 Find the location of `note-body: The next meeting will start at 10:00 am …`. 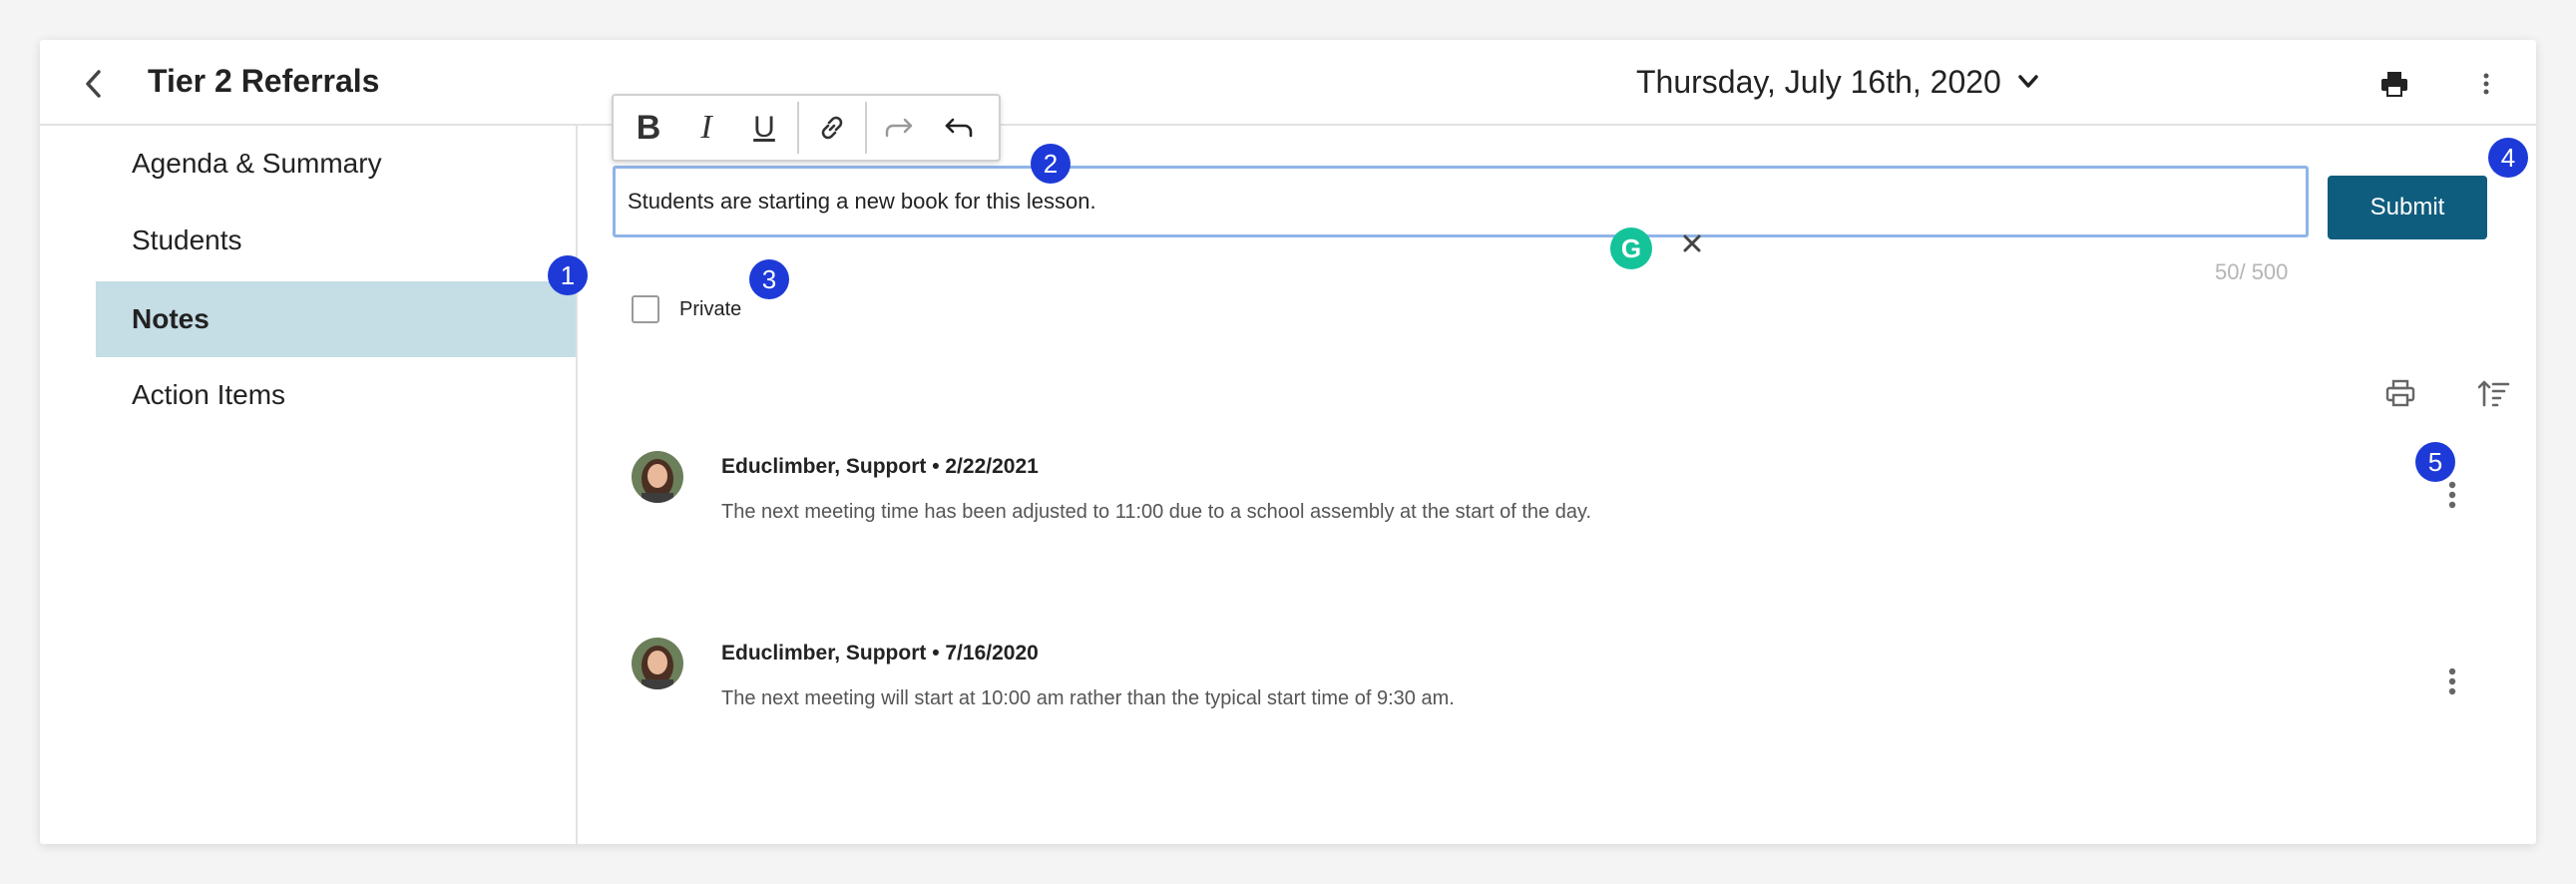

note-body: The next meeting will start at 10:00 am … is located at coordinates (1088, 698).